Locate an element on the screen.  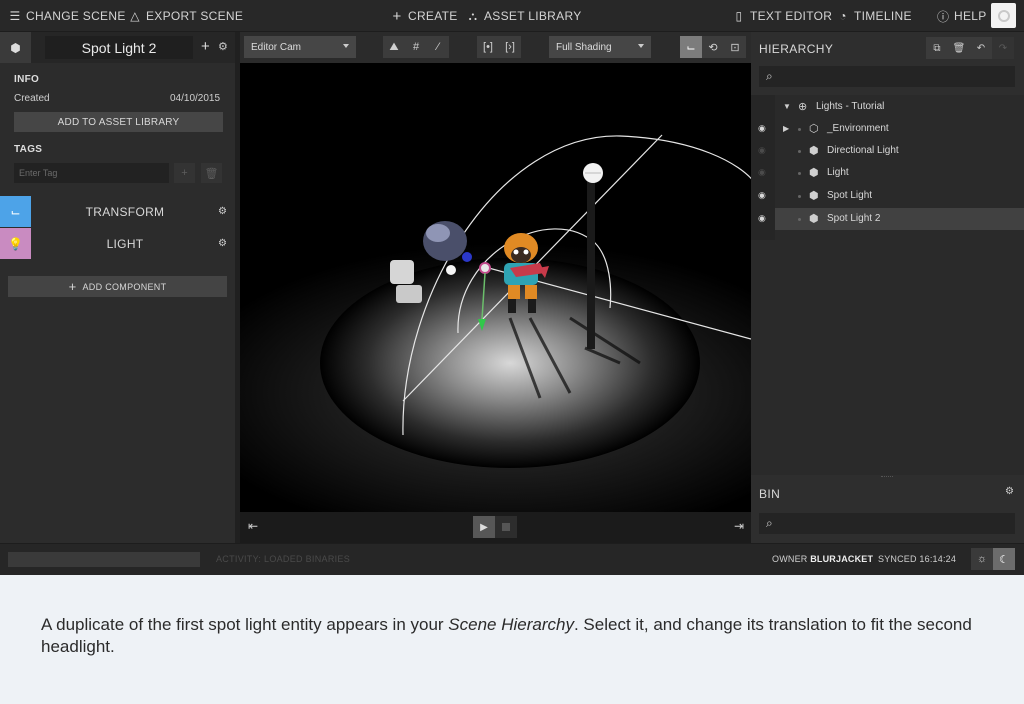
entity-header: ⬢ Spot Light 2 + ⚙ is located at coordinates (117, 47).